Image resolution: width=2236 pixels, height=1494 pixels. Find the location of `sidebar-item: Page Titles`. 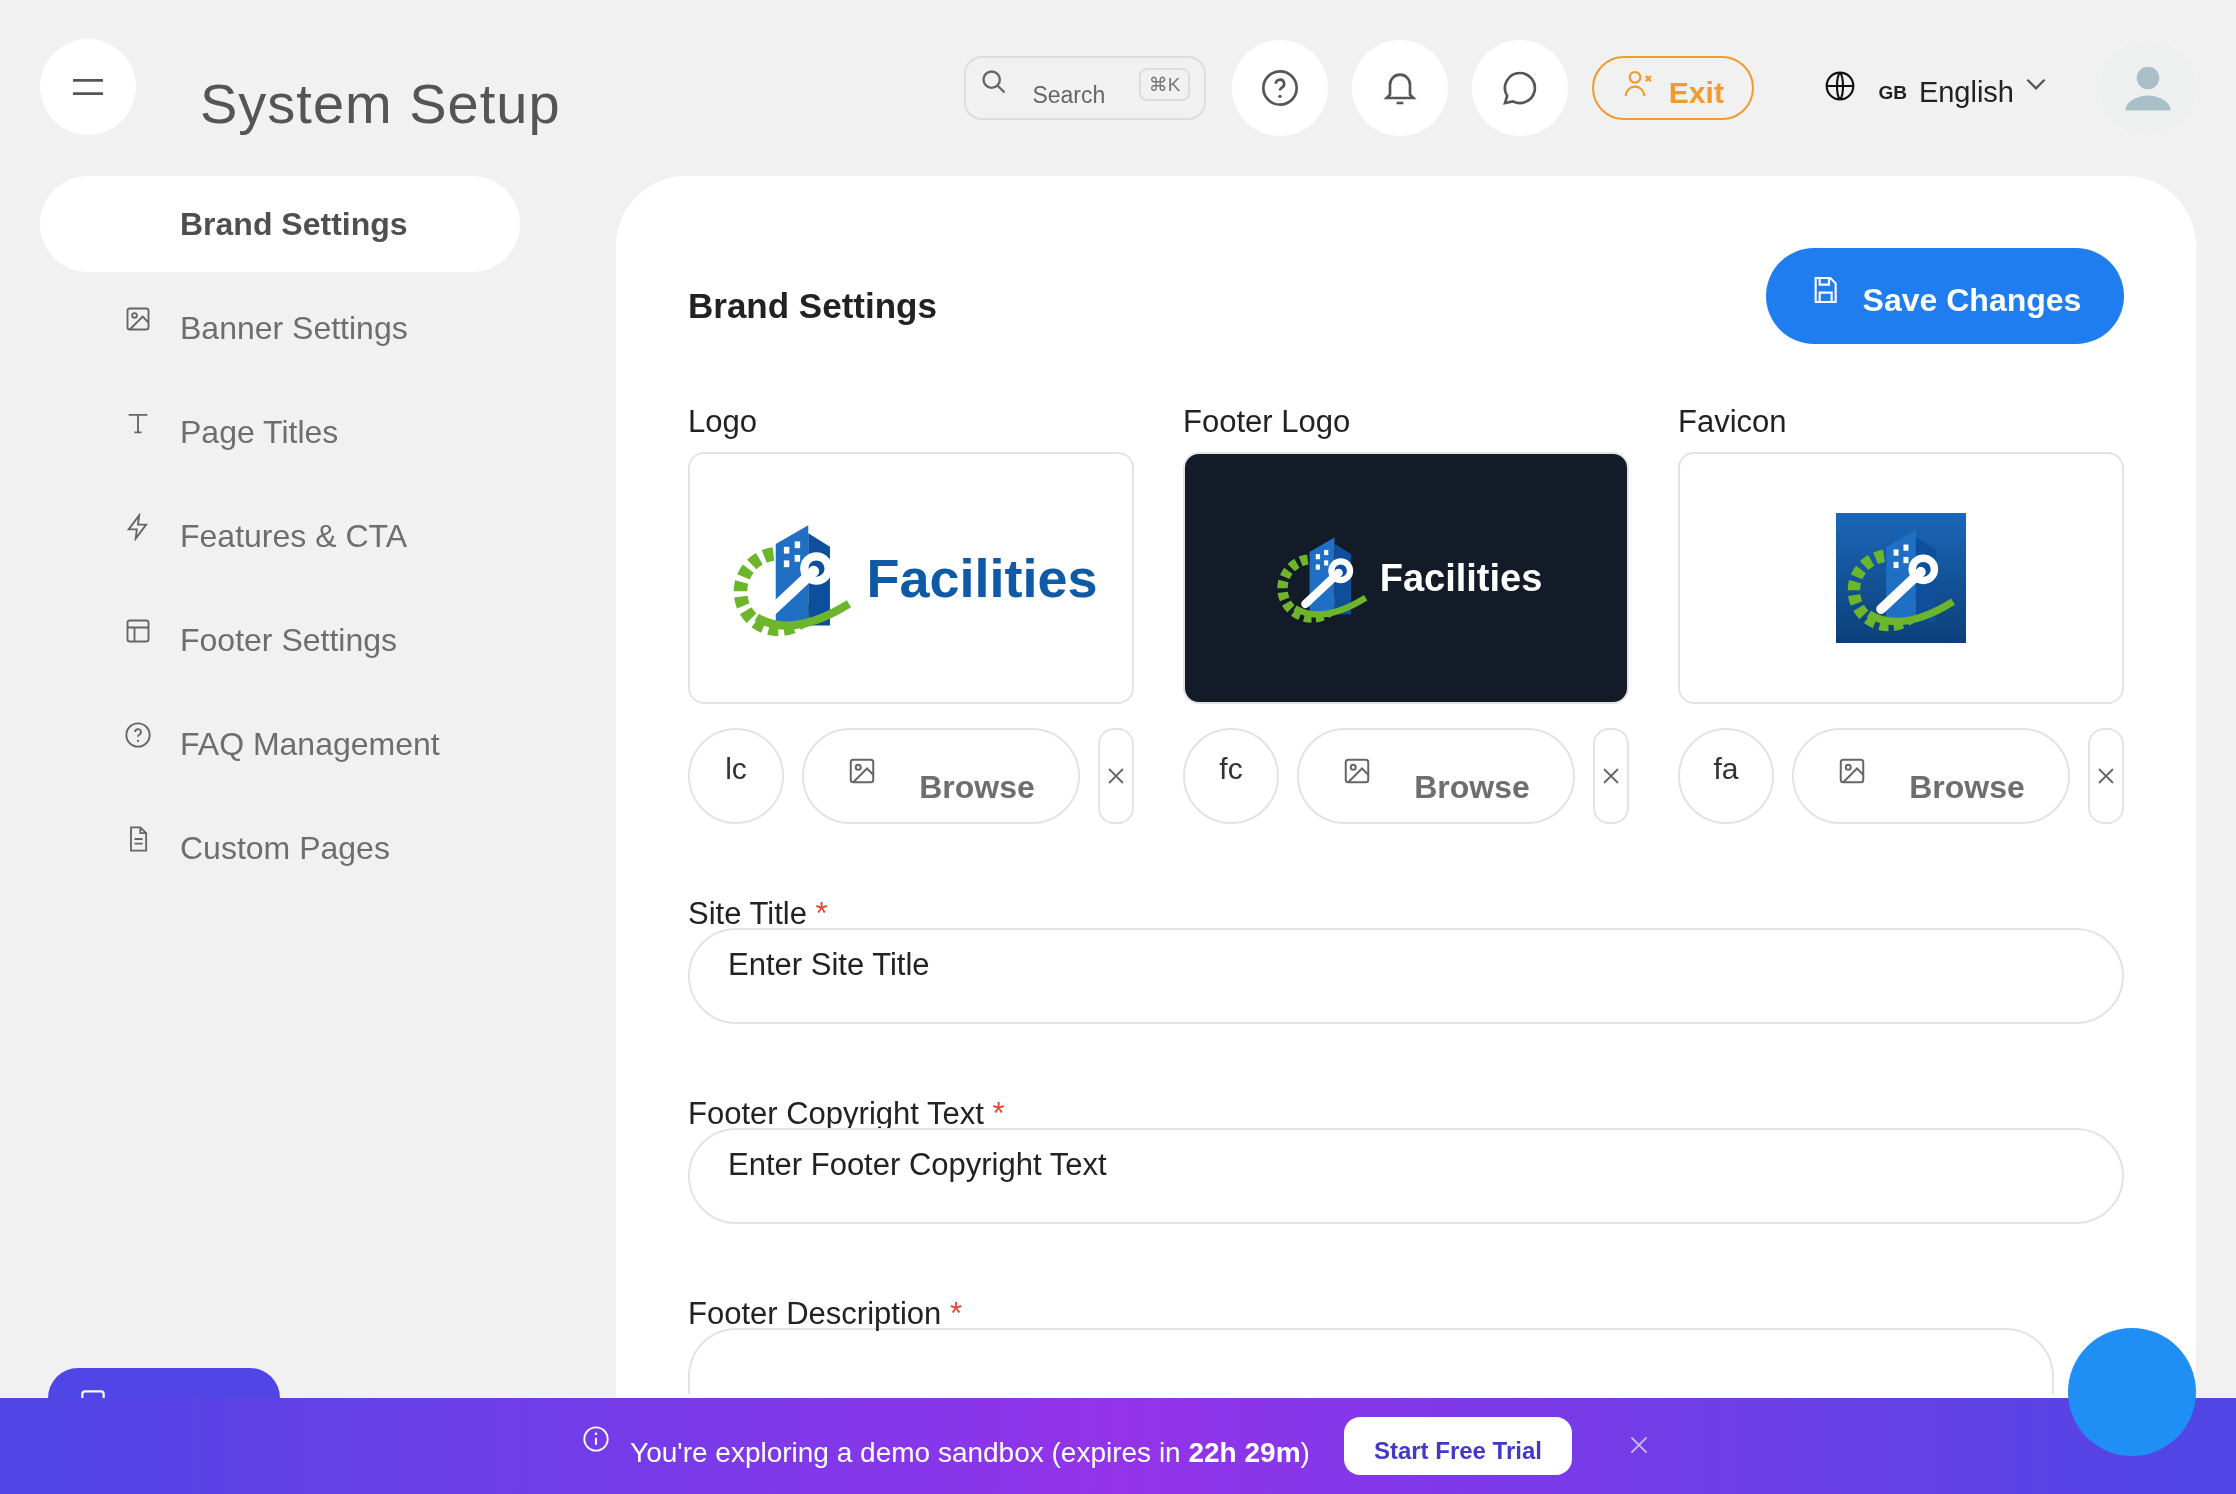

sidebar-item: Page Titles is located at coordinates (280, 432).